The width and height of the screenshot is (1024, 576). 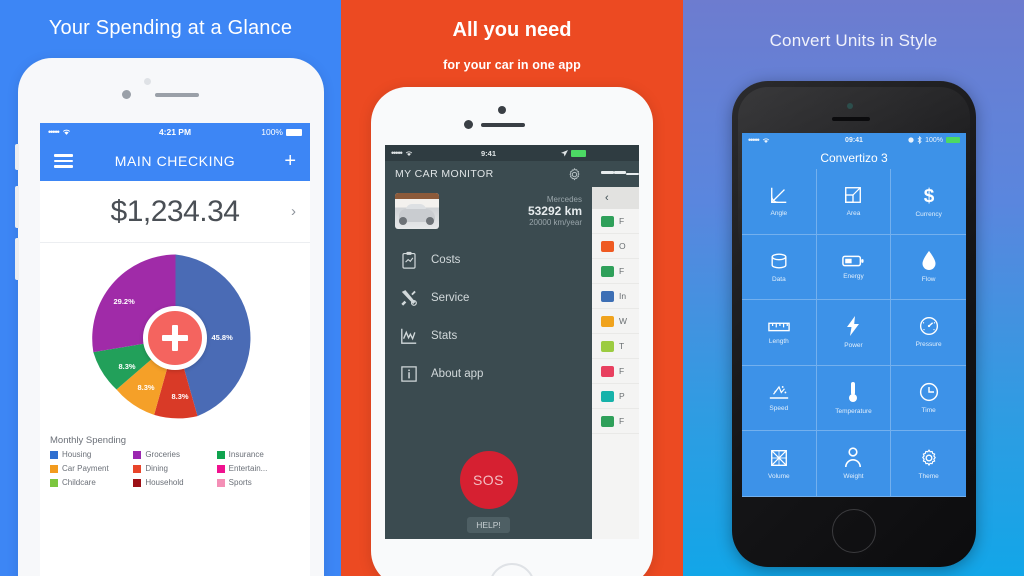 What do you see at coordinates (778, 392) in the screenshot?
I see `speed-icon` at bounding box center [778, 392].